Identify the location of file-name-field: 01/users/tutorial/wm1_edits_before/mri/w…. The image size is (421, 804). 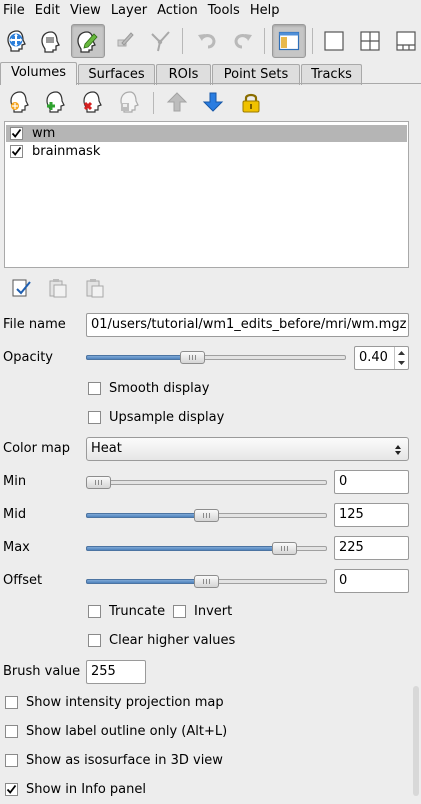
(247, 325).